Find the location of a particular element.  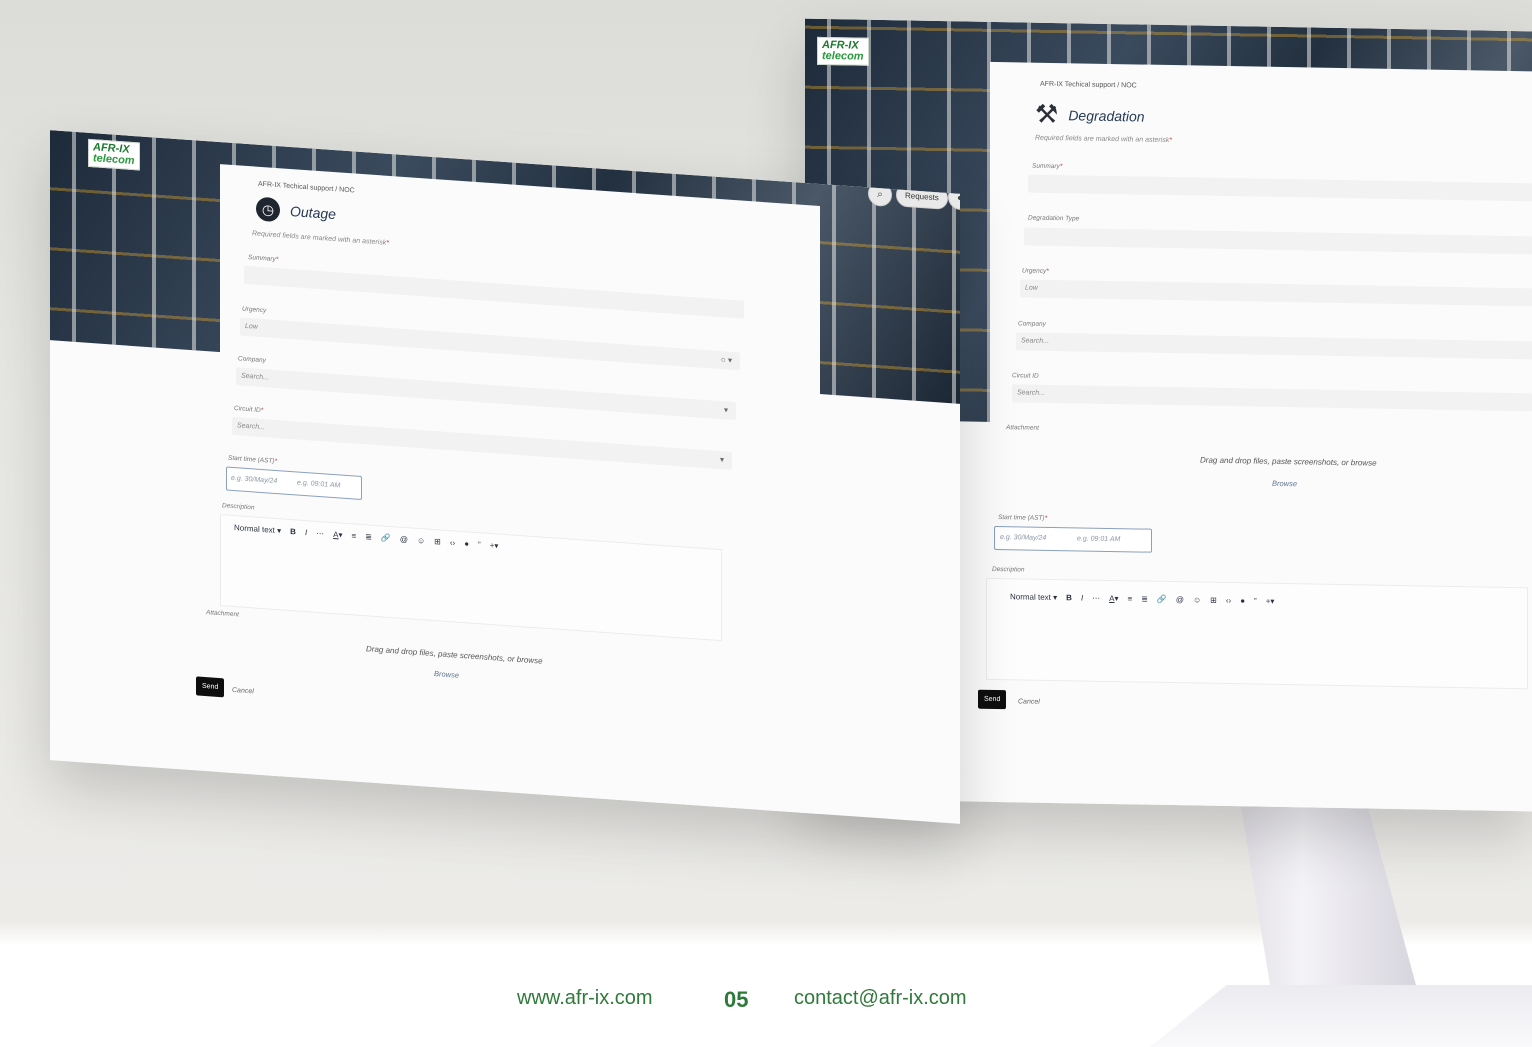

circuit-id-select: Search... ▾ is located at coordinates (482, 443).